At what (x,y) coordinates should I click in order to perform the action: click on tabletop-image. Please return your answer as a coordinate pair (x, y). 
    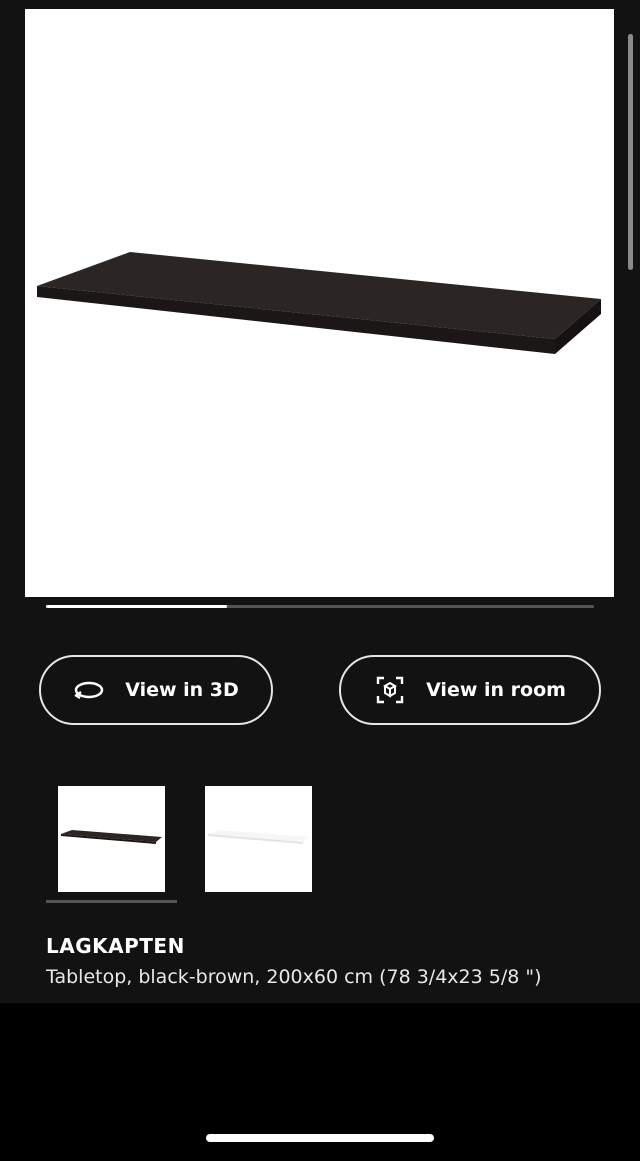
    Looking at the image, I should click on (319, 303).